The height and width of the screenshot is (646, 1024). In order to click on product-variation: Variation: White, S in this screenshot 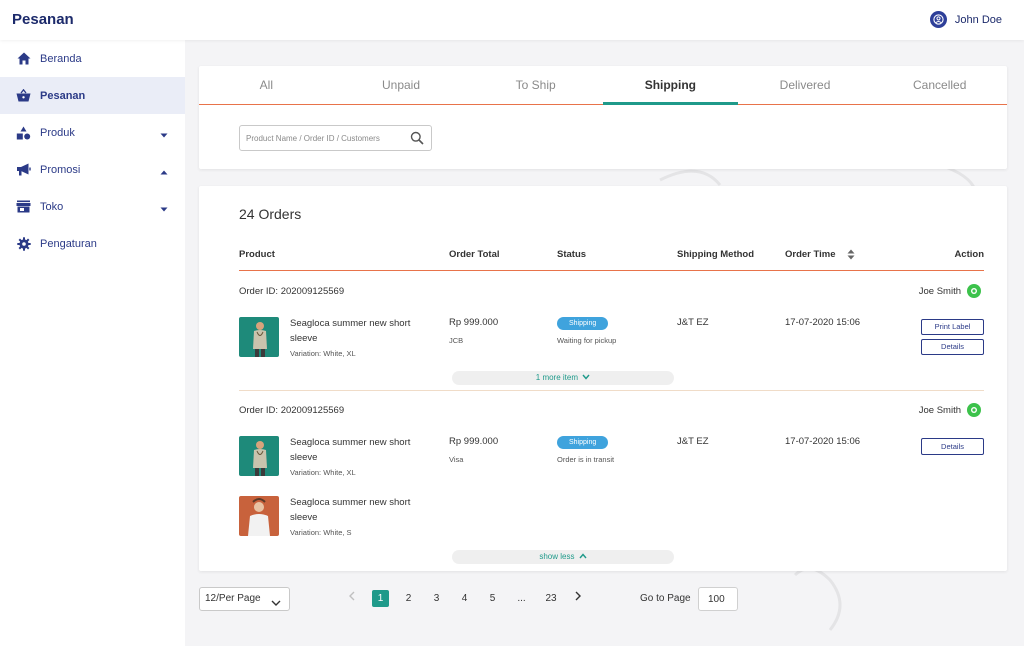, I will do `click(321, 532)`.